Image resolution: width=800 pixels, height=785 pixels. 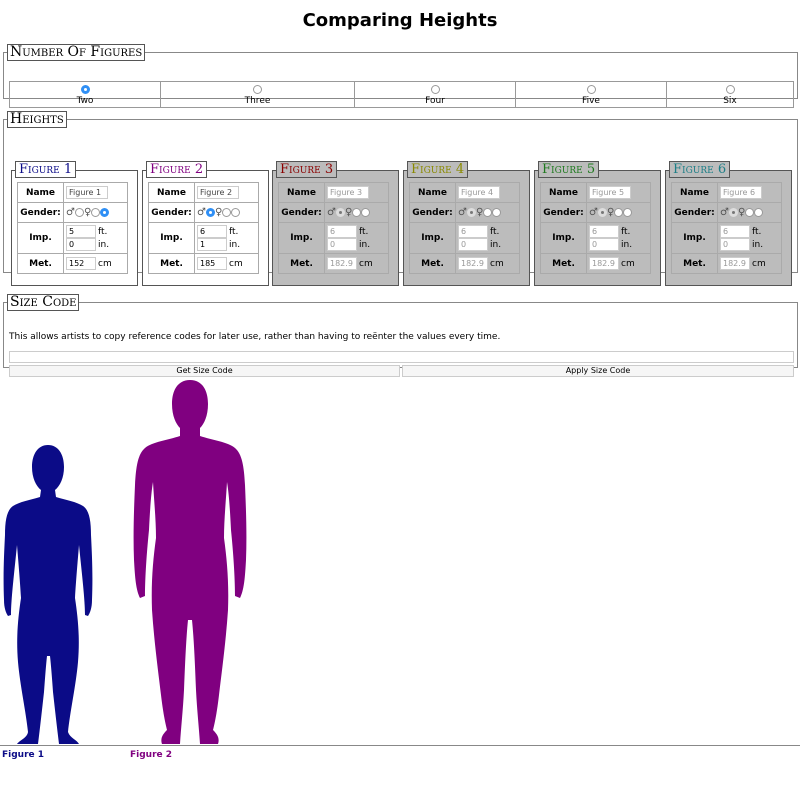 What do you see at coordinates (46, 169) in the screenshot?
I see `figure-card-title: Figure 1` at bounding box center [46, 169].